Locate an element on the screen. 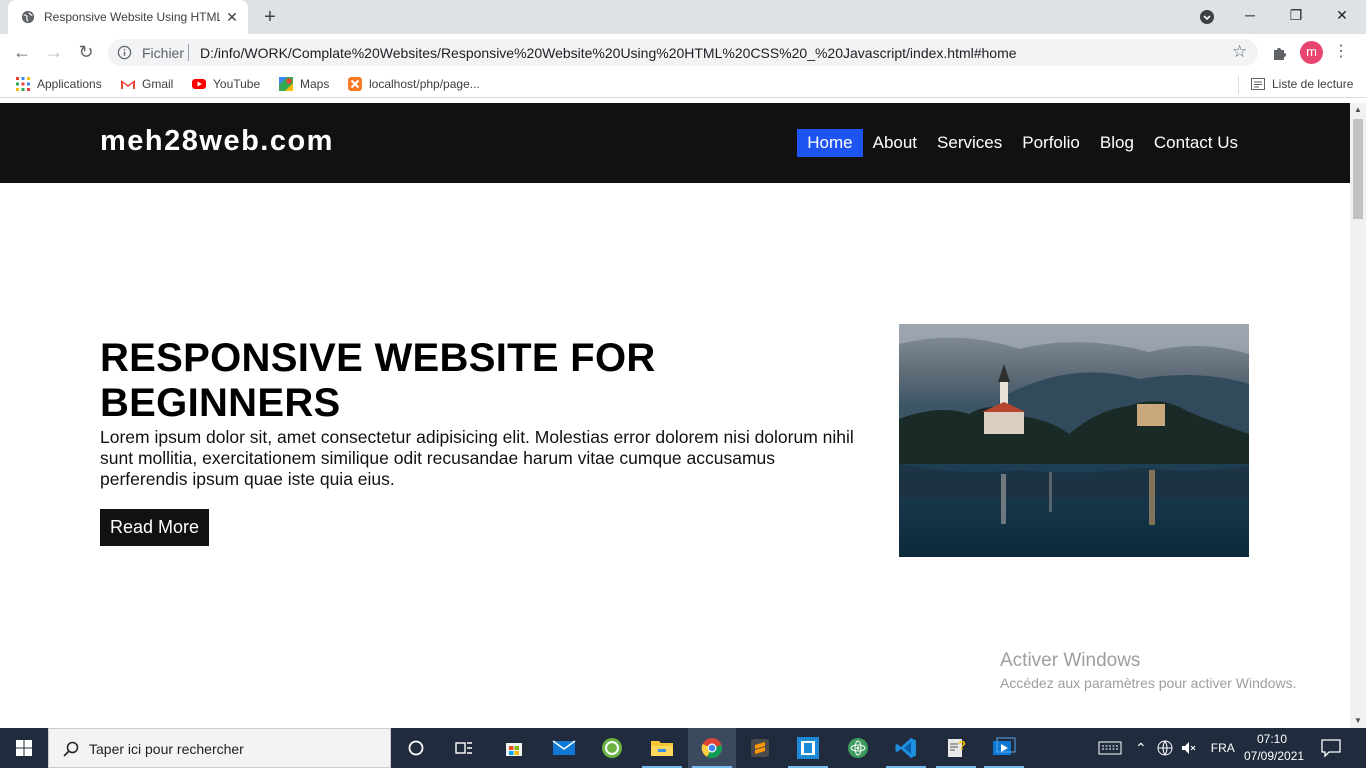 The image size is (1366, 768). activation-title: Activer Windows is located at coordinates (1070, 660).